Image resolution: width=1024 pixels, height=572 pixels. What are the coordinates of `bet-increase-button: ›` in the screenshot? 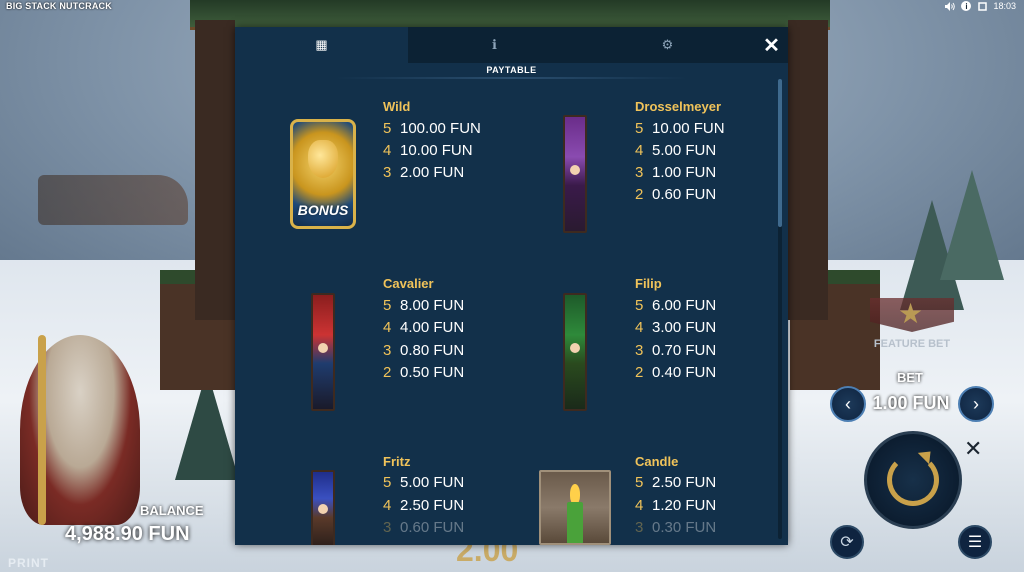 It's located at (976, 404).